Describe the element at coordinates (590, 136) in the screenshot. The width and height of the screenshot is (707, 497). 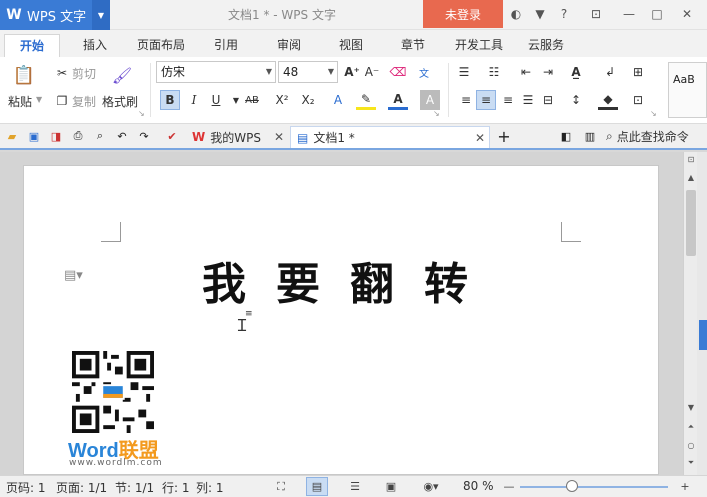
I see `window-split-icon: ▥` at that location.